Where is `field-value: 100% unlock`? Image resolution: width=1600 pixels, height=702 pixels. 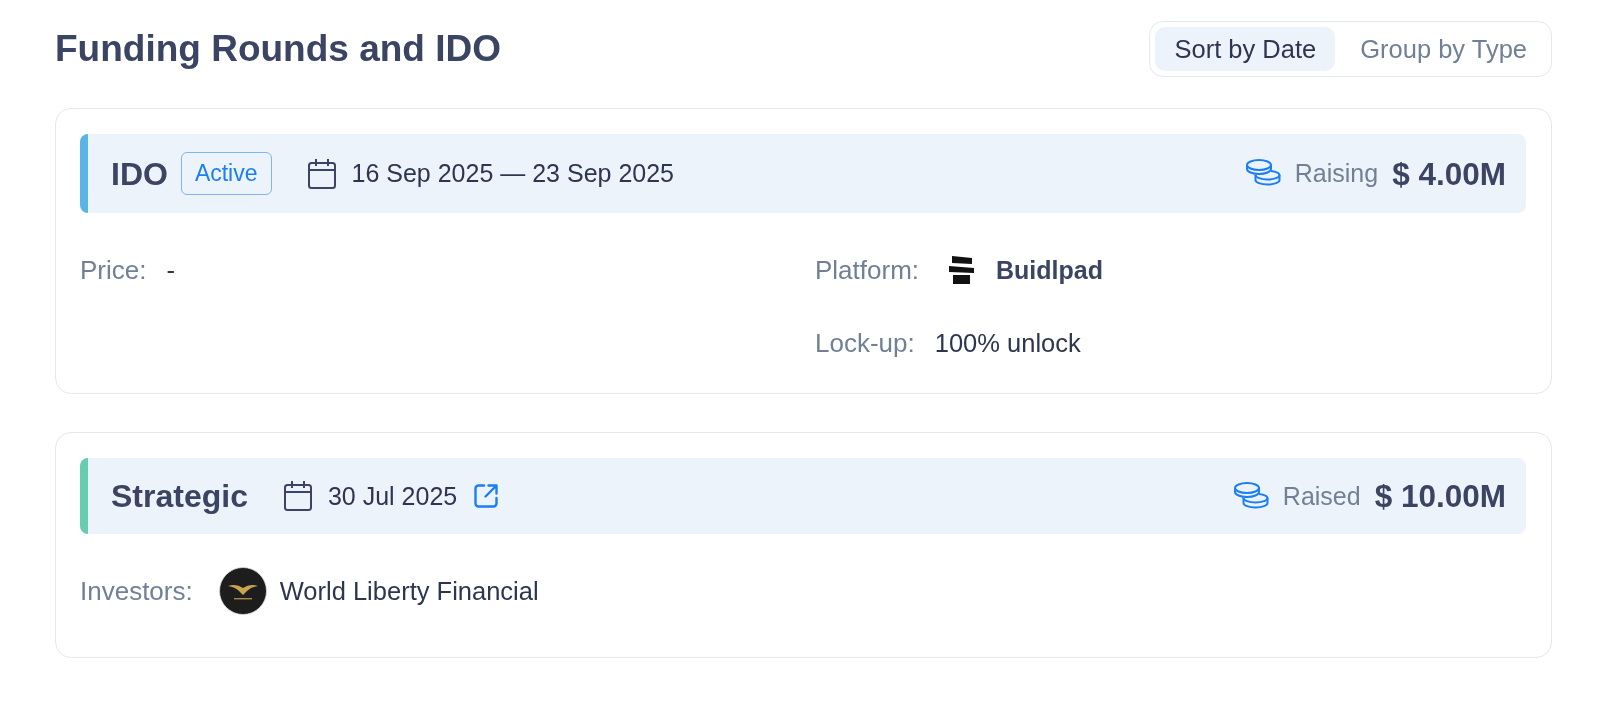
field-value: 100% unlock is located at coordinates (1007, 343).